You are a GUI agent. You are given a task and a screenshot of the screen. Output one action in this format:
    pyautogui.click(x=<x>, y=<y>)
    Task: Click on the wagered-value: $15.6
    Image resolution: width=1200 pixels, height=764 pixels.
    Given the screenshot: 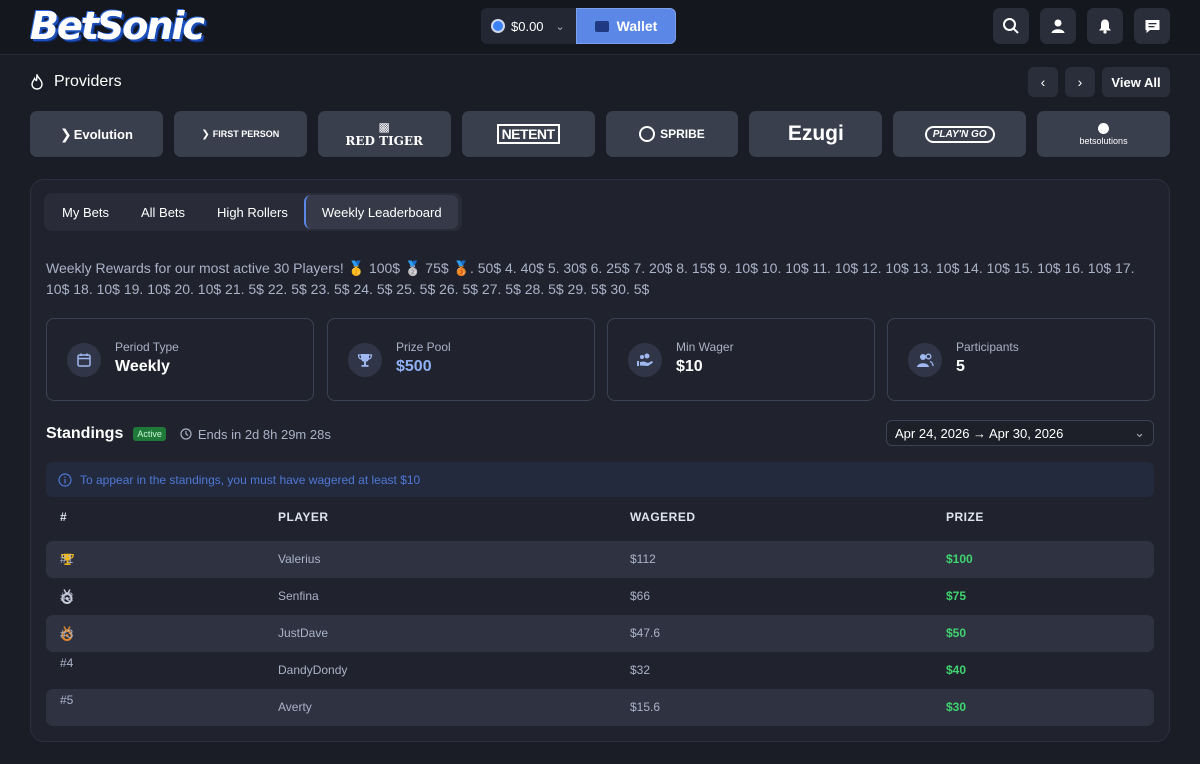 What is the action you would take?
    pyautogui.click(x=645, y=707)
    